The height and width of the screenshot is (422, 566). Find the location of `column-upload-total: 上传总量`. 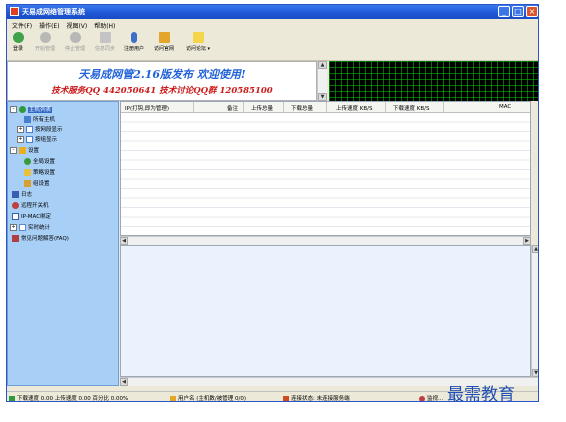

column-upload-total: 上传总量 is located at coordinates (262, 108).